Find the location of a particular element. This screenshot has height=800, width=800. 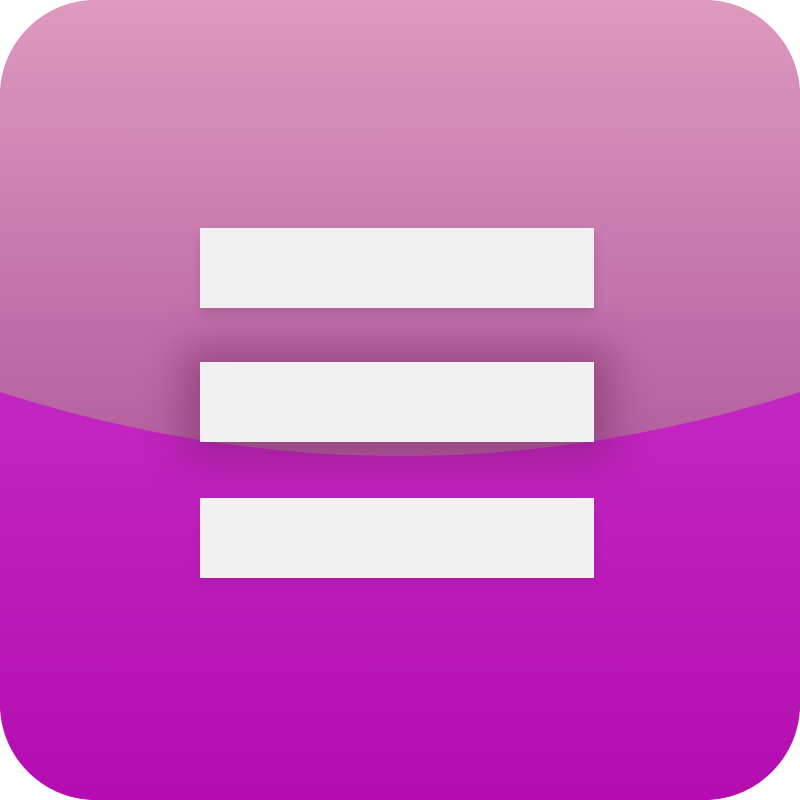

menu-bar-bottom is located at coordinates (397, 538).